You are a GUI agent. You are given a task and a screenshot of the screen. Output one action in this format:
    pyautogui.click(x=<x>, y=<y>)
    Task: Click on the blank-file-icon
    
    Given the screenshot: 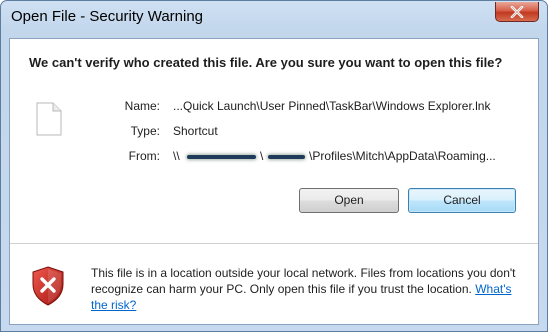 What is the action you would take?
    pyautogui.click(x=49, y=119)
    